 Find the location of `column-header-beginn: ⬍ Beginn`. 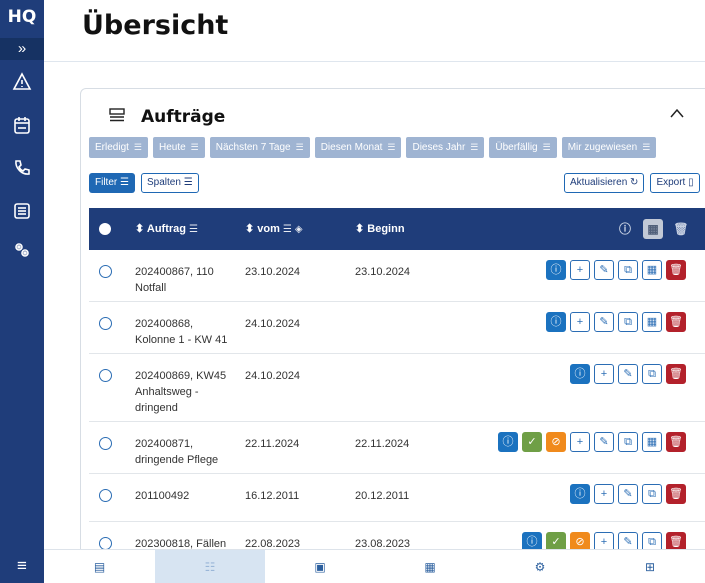

column-header-beginn: ⬍ Beginn is located at coordinates (380, 228).